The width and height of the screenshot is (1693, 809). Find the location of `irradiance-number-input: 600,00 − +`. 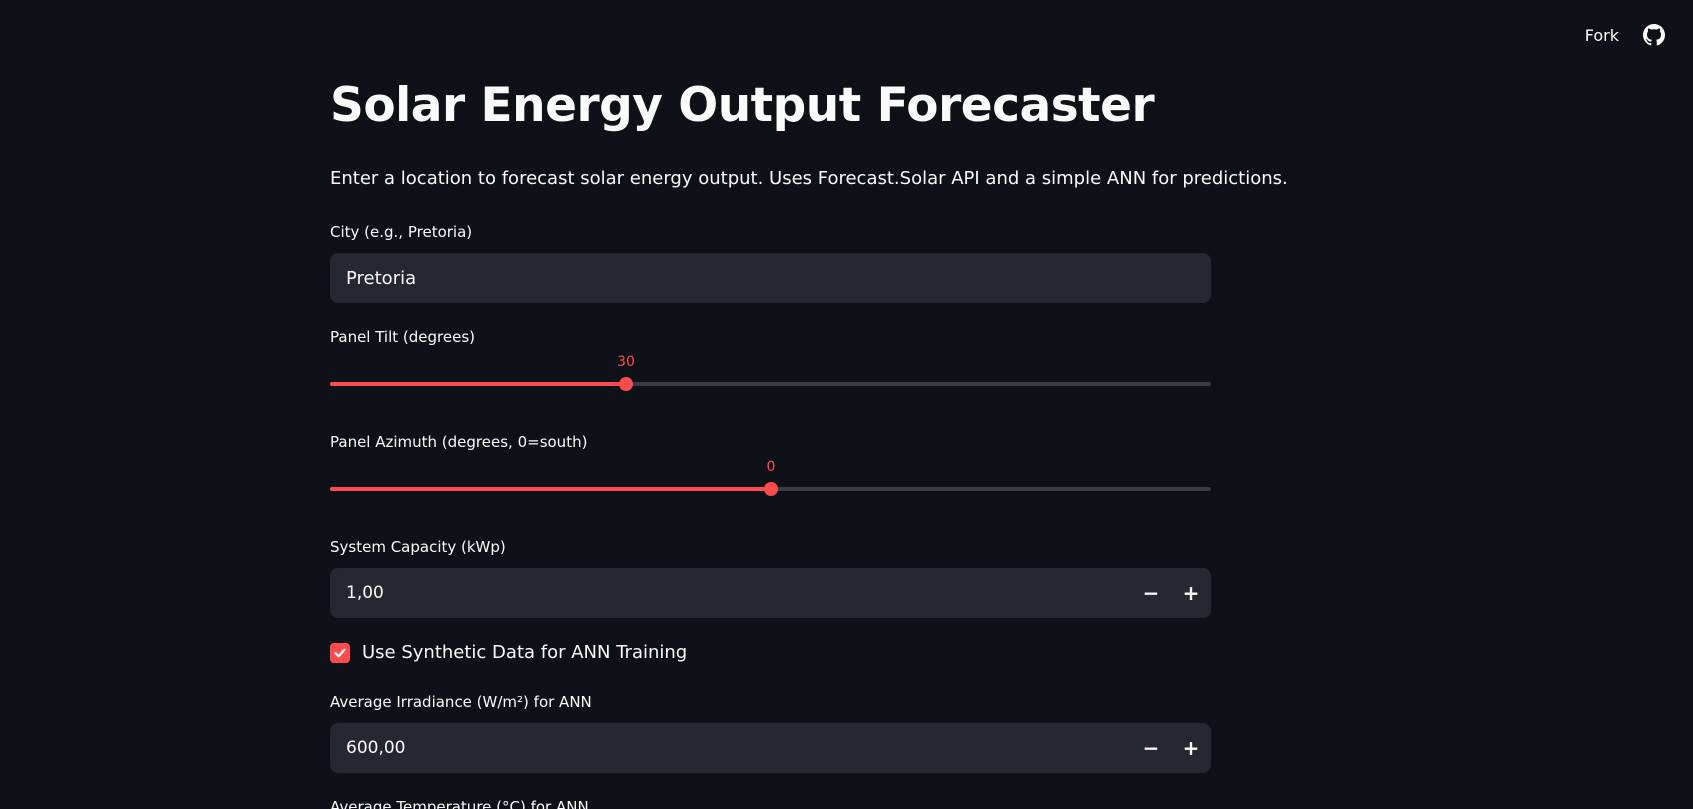

irradiance-number-input: 600,00 − + is located at coordinates (770, 748).